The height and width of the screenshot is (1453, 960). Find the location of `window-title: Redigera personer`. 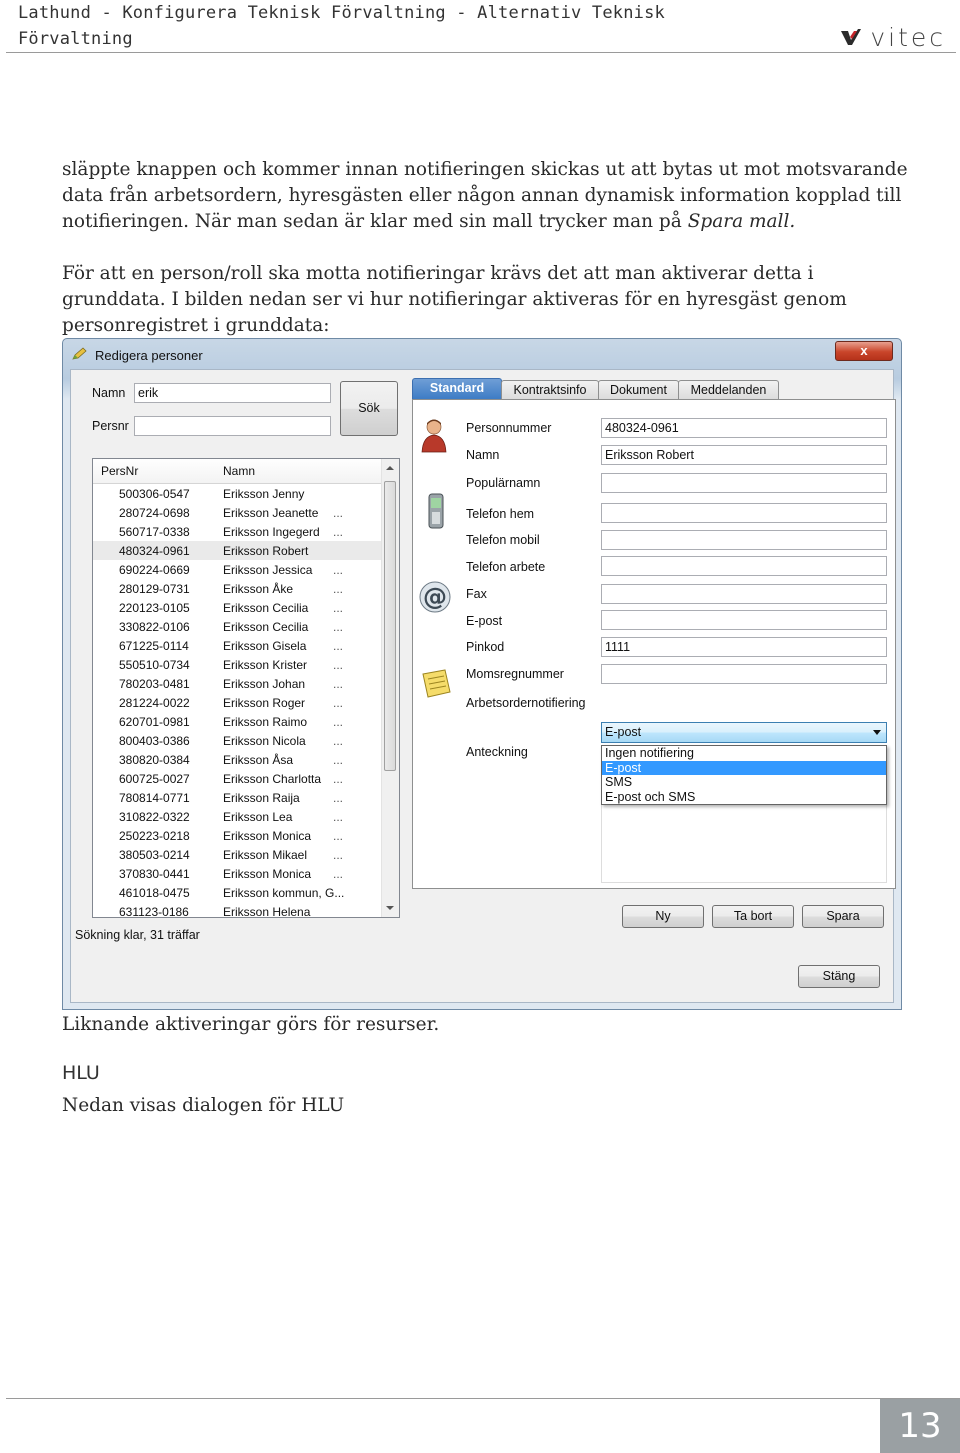

window-title: Redigera personer is located at coordinates (149, 355).